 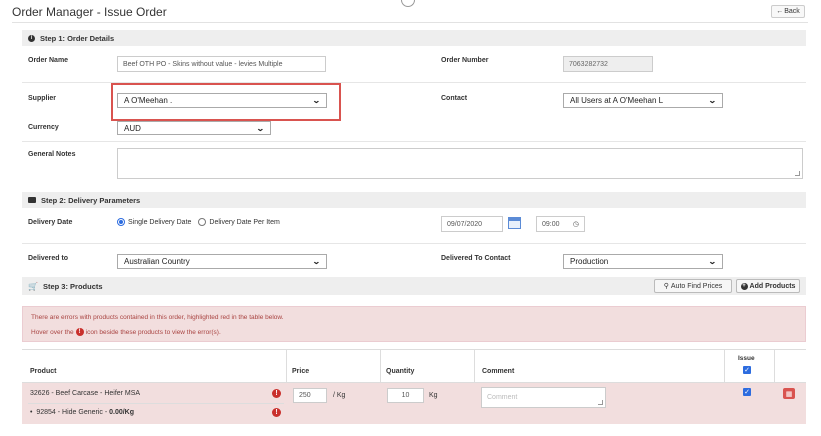 I want to click on sub-row-divider, so click(x=156, y=403).